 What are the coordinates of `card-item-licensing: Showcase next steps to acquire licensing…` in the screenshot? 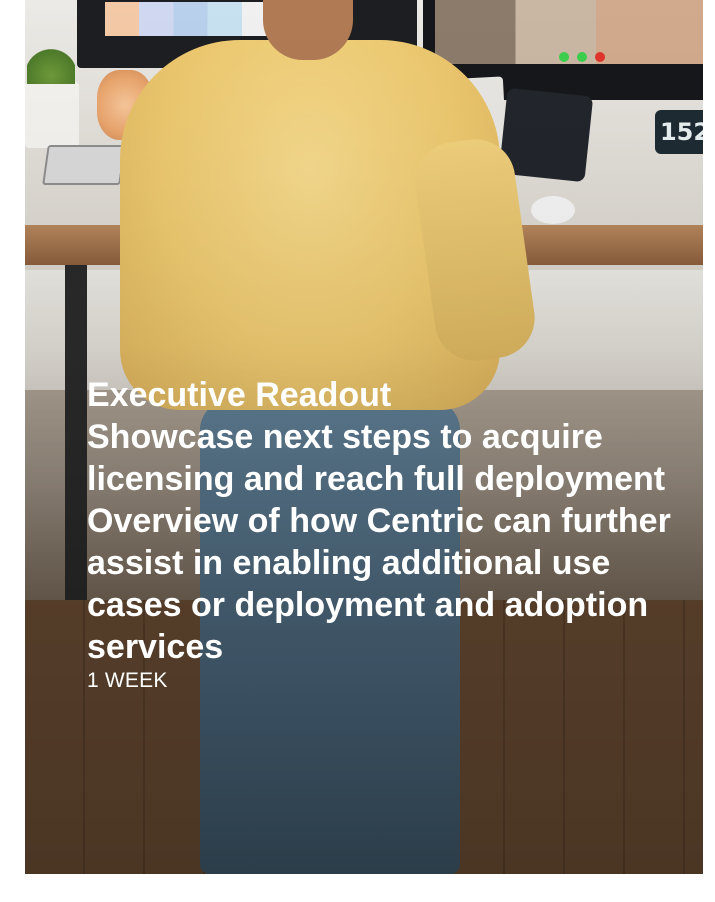 It's located at (376, 458).